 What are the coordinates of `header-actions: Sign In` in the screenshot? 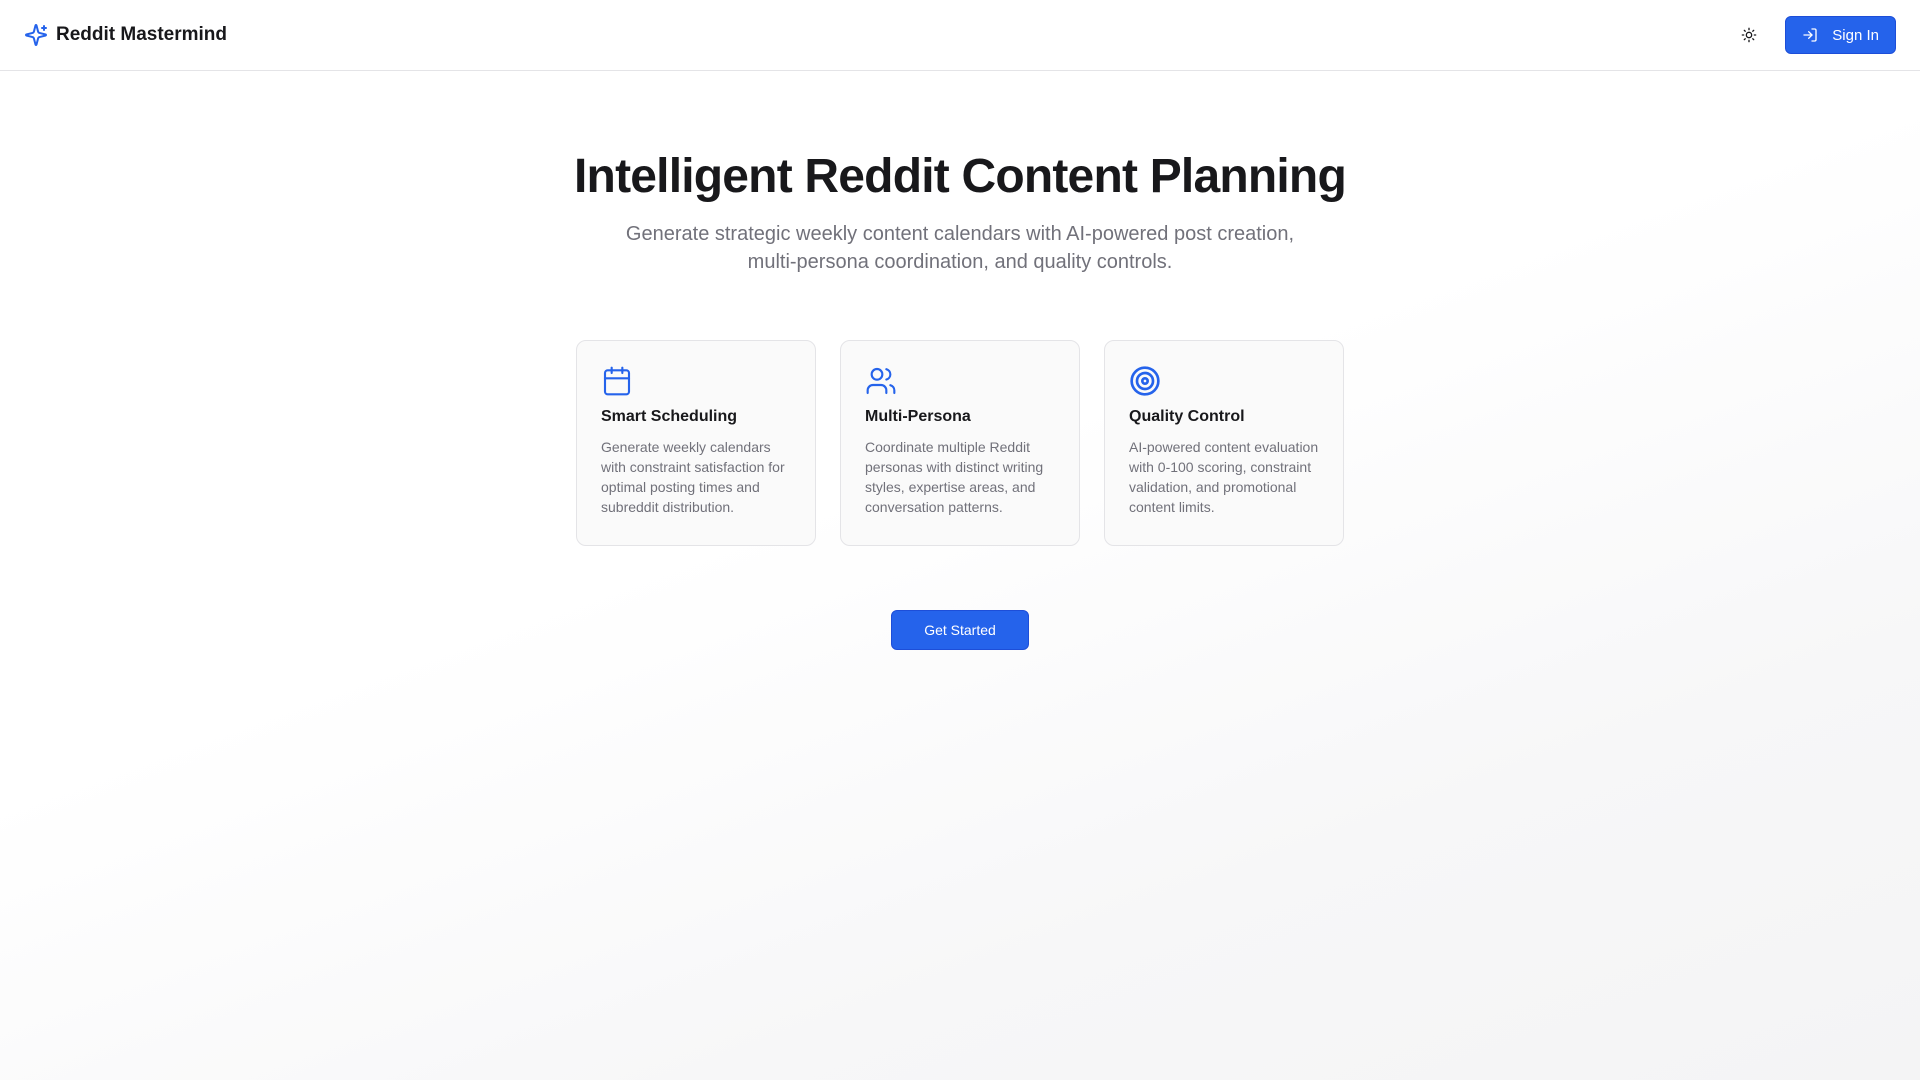 It's located at (1812, 35).